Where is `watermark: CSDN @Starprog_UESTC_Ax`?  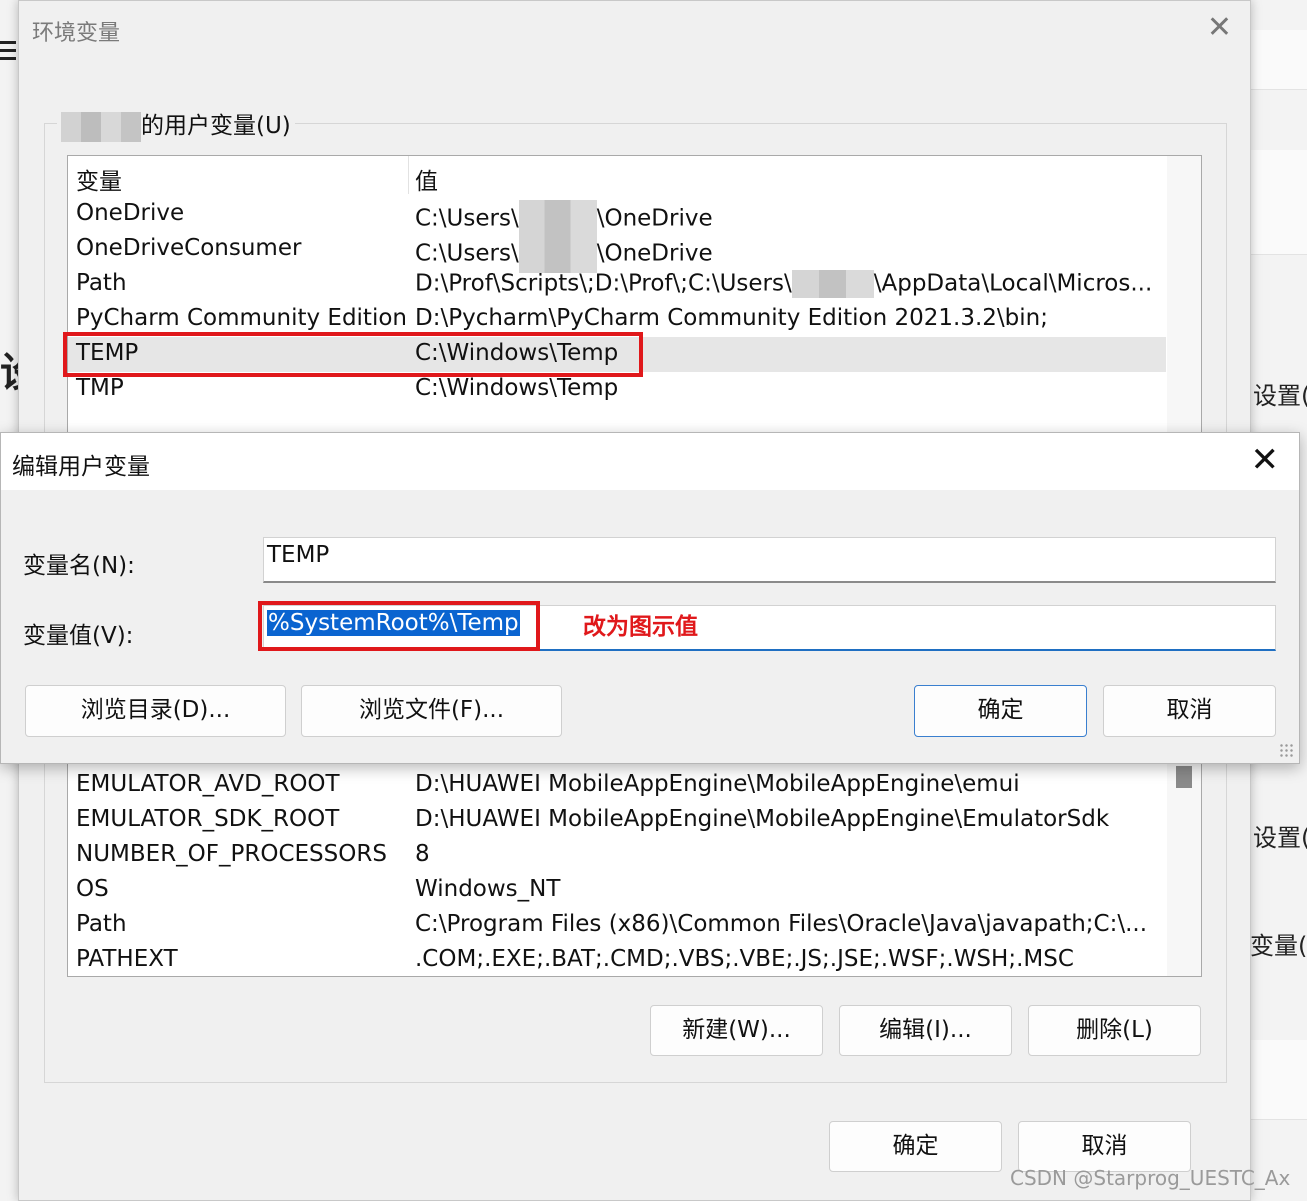
watermark: CSDN @Starprog_UESTC_Ax is located at coordinates (1150, 1178).